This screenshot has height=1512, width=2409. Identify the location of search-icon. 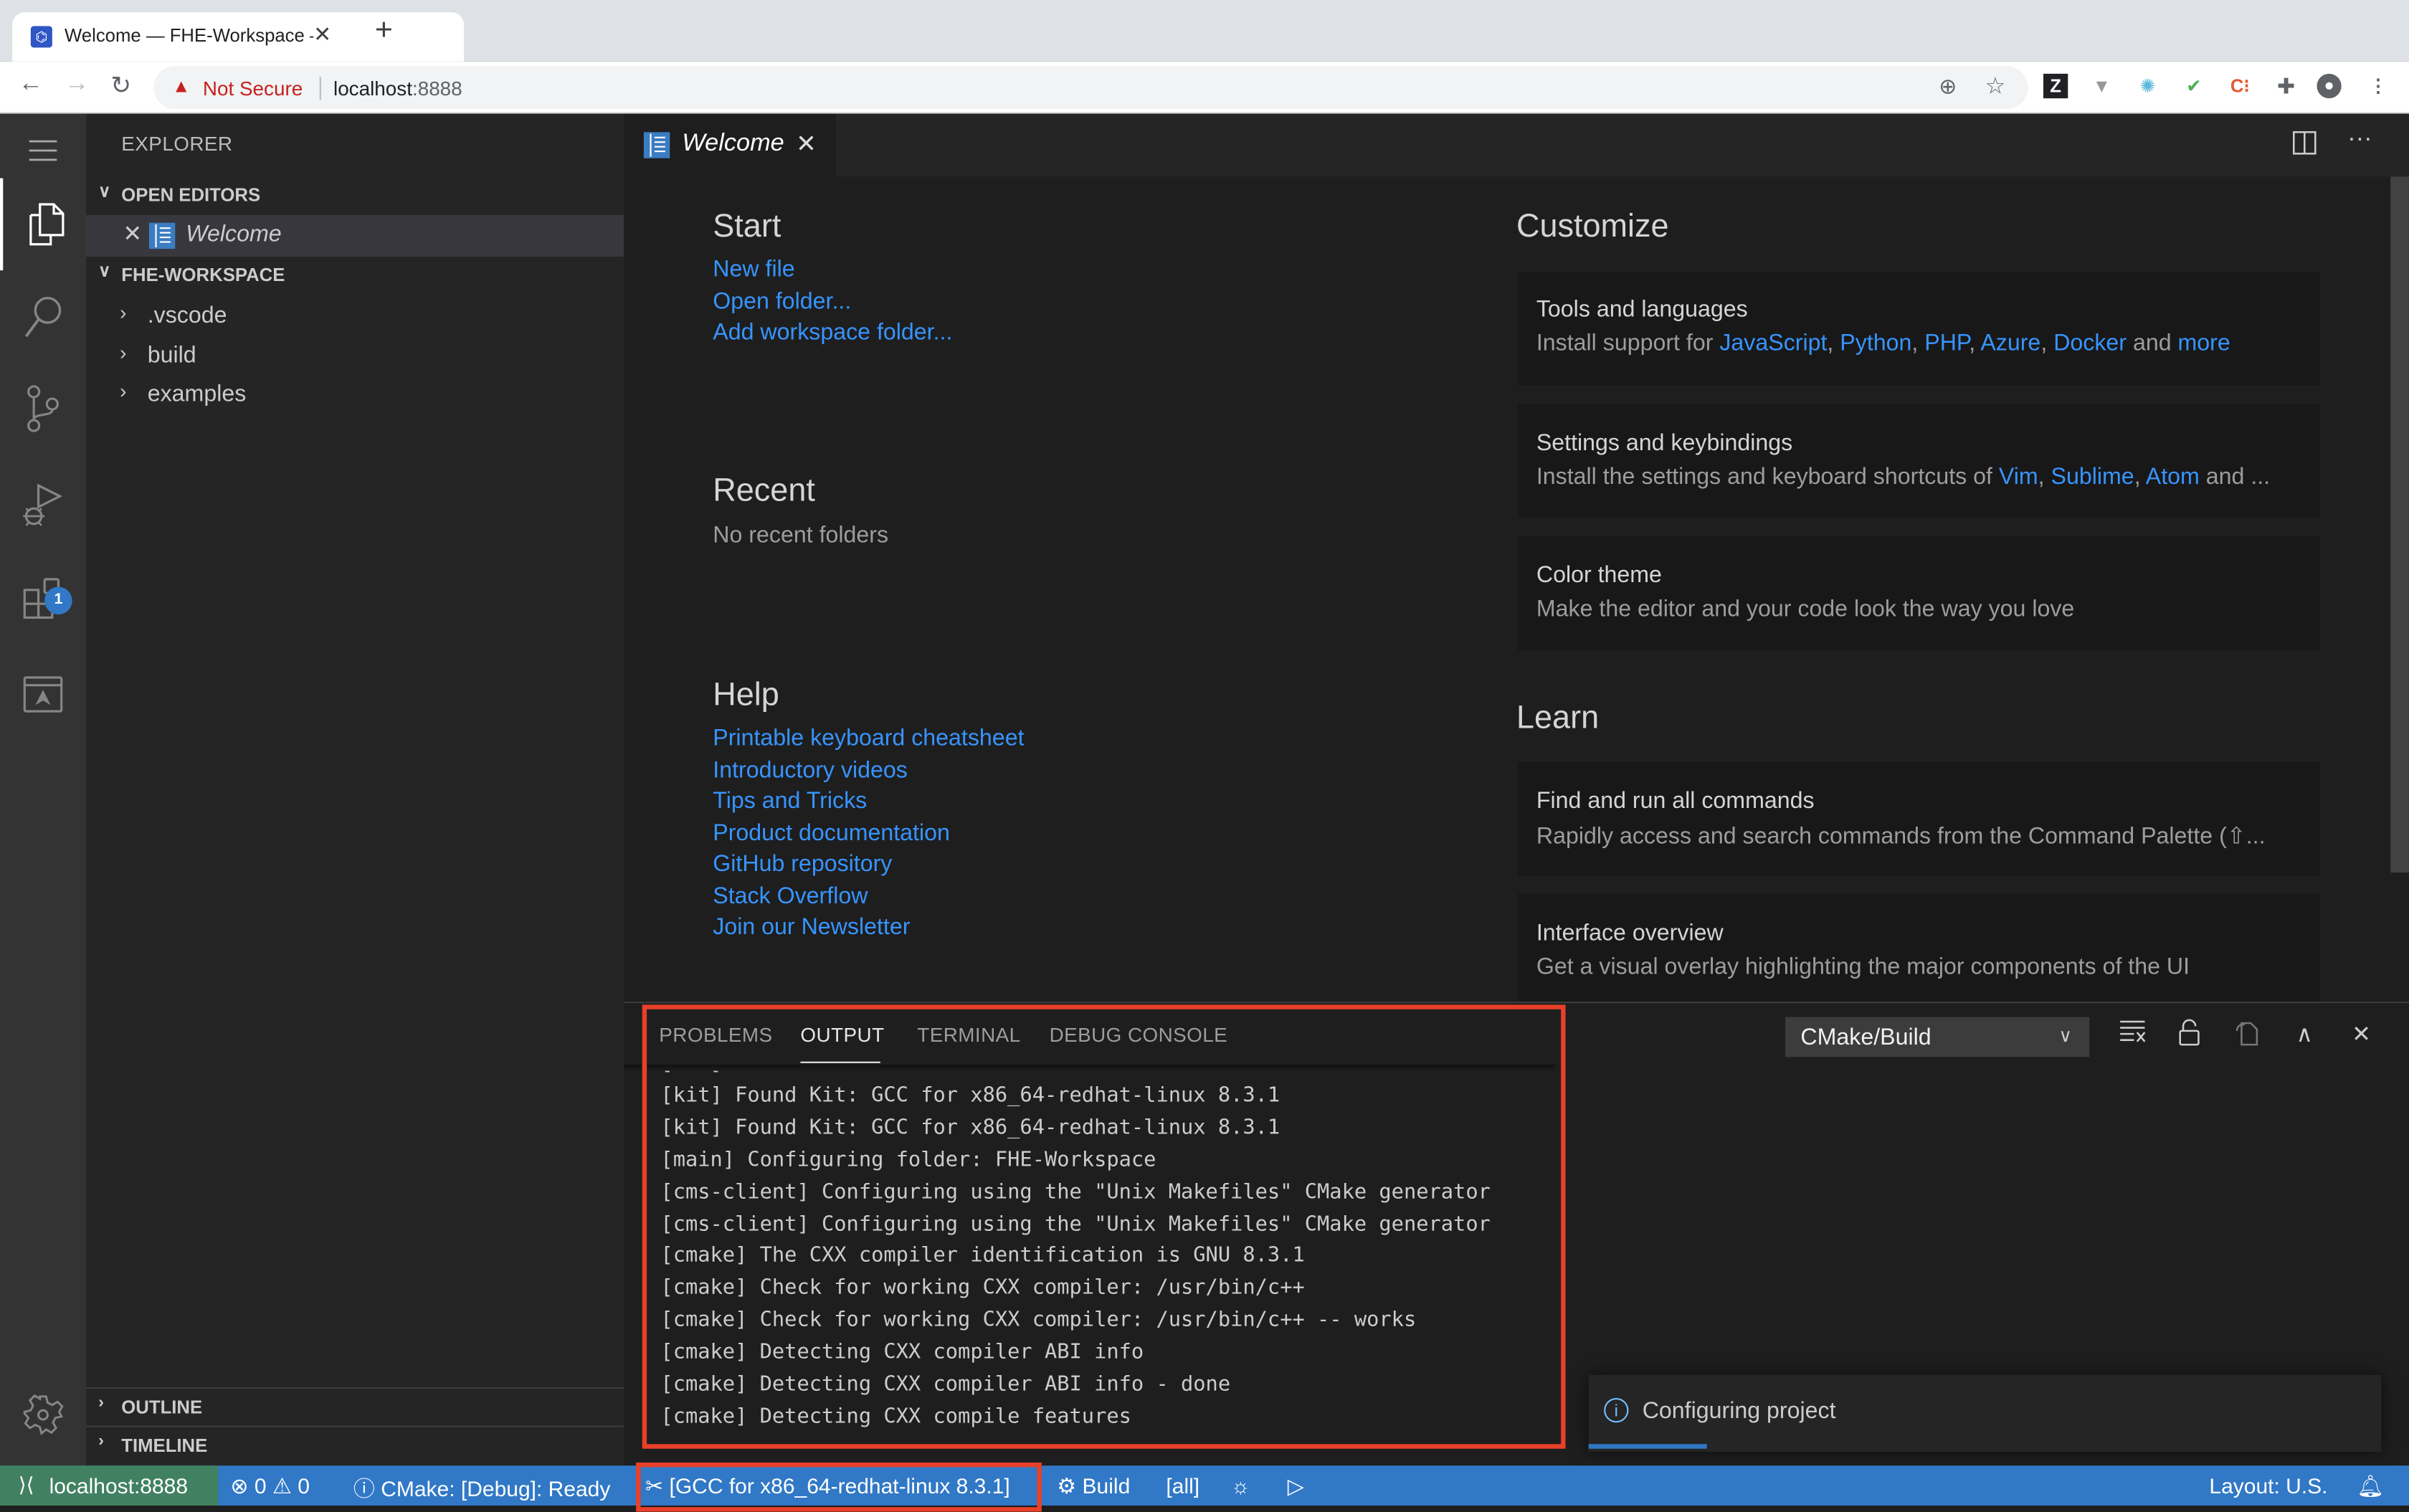
(43, 316).